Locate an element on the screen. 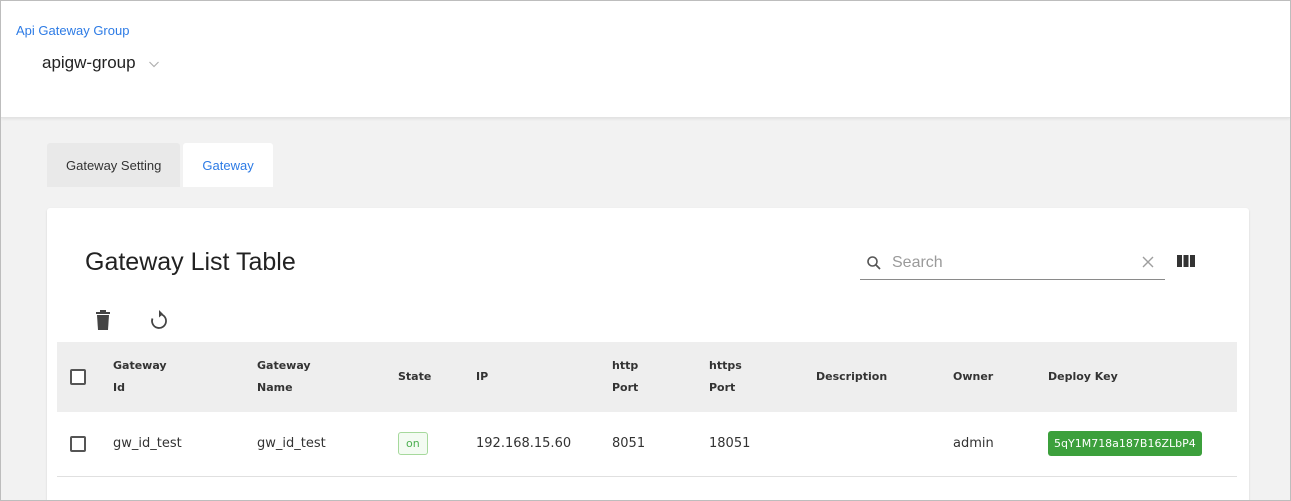  tab-bar: Gateway Setting Gateway is located at coordinates (160, 165).